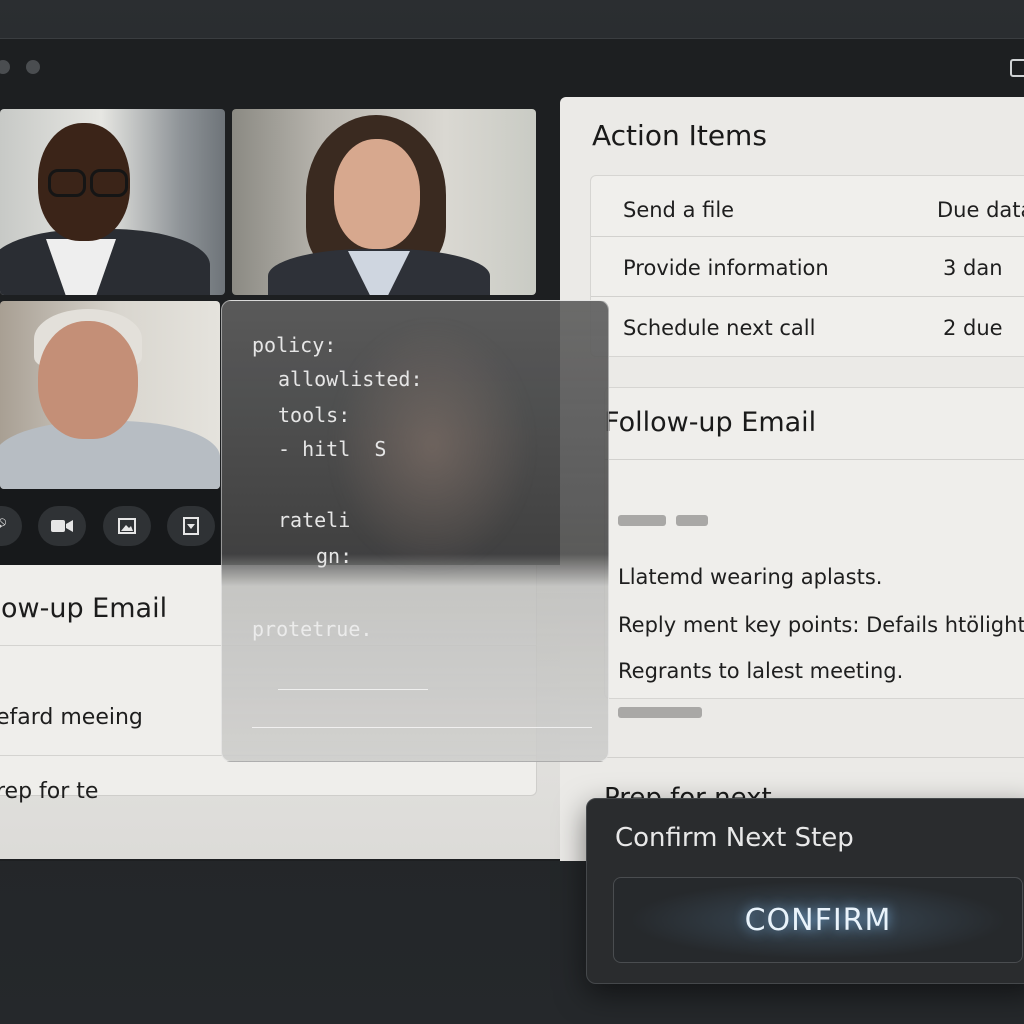  I want to click on confirm-dialog: Confirm Next Step CONFIRM, so click(805, 891).